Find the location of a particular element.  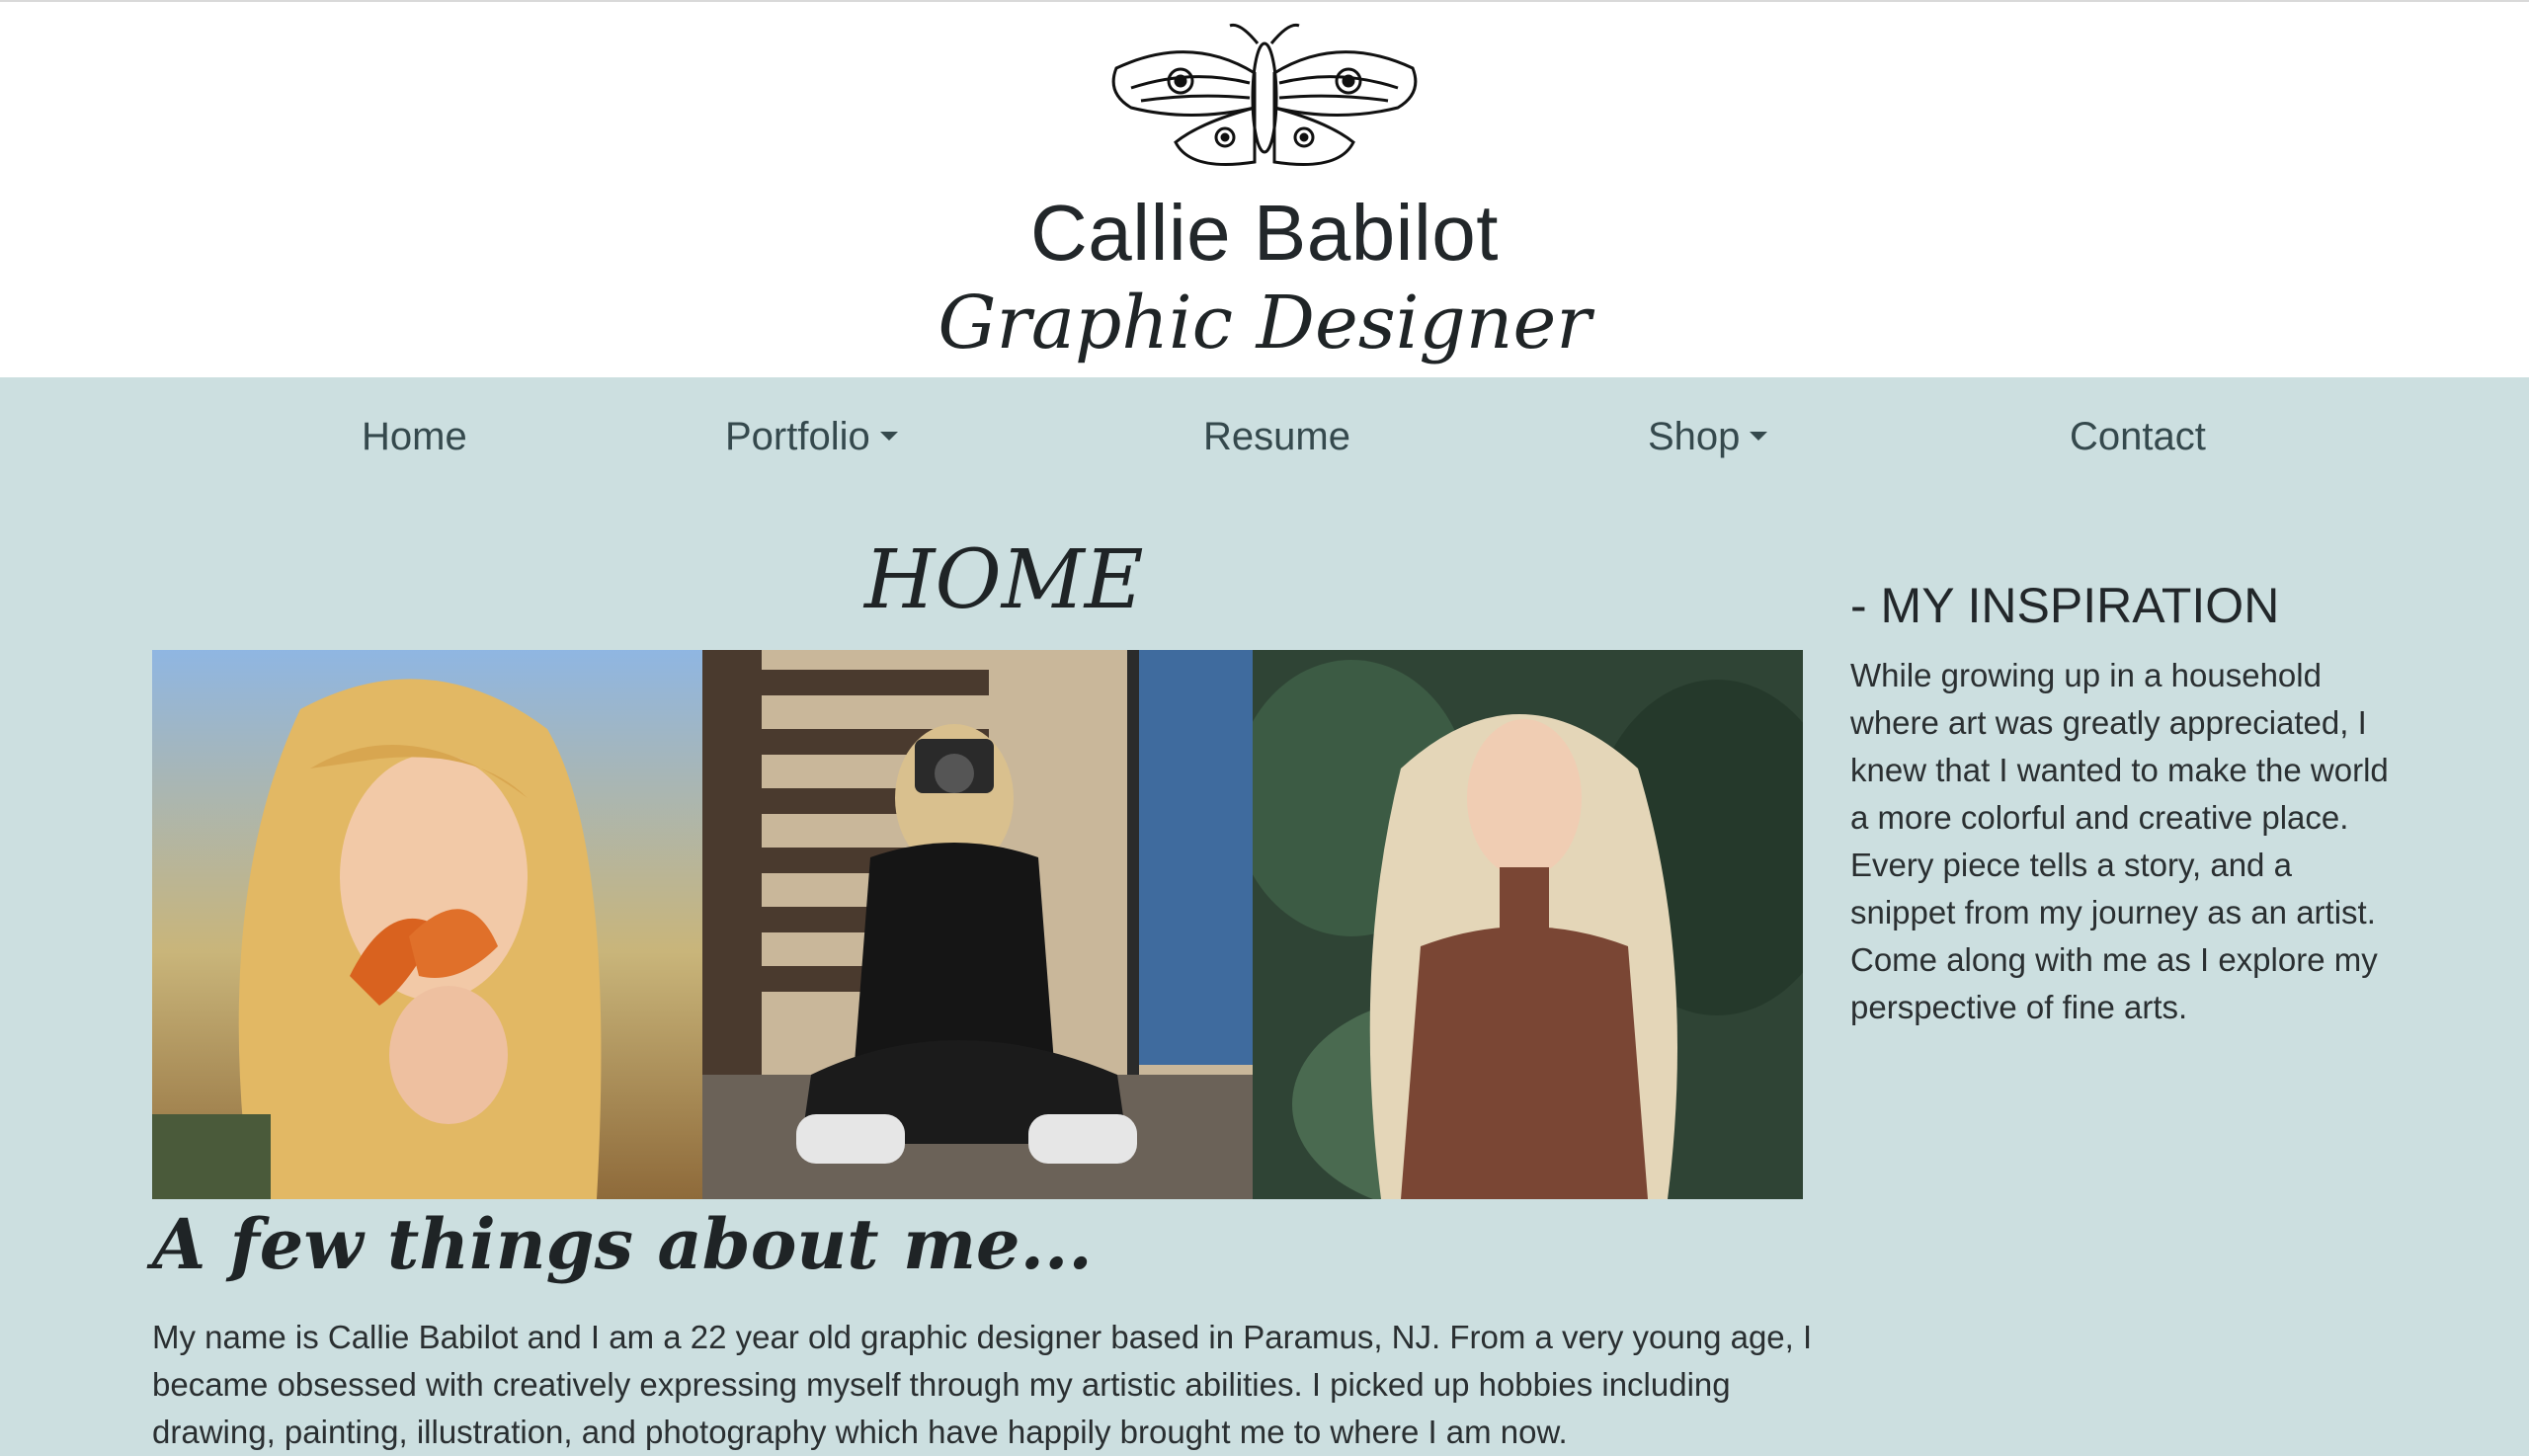

nav-item-label: Home is located at coordinates (414, 436).